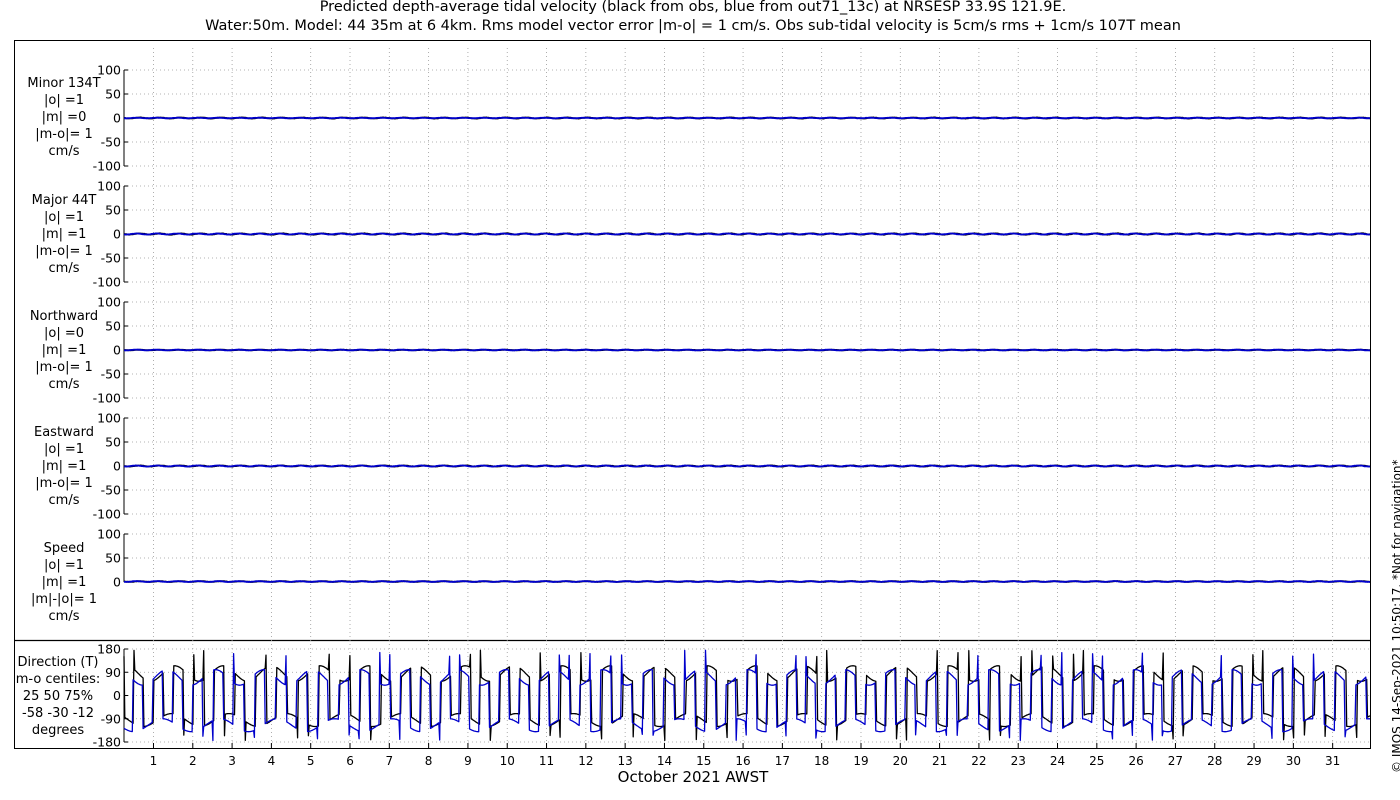 The height and width of the screenshot is (800, 1400). What do you see at coordinates (1293, 761) in the screenshot?
I see `x-tick-label: 30` at bounding box center [1293, 761].